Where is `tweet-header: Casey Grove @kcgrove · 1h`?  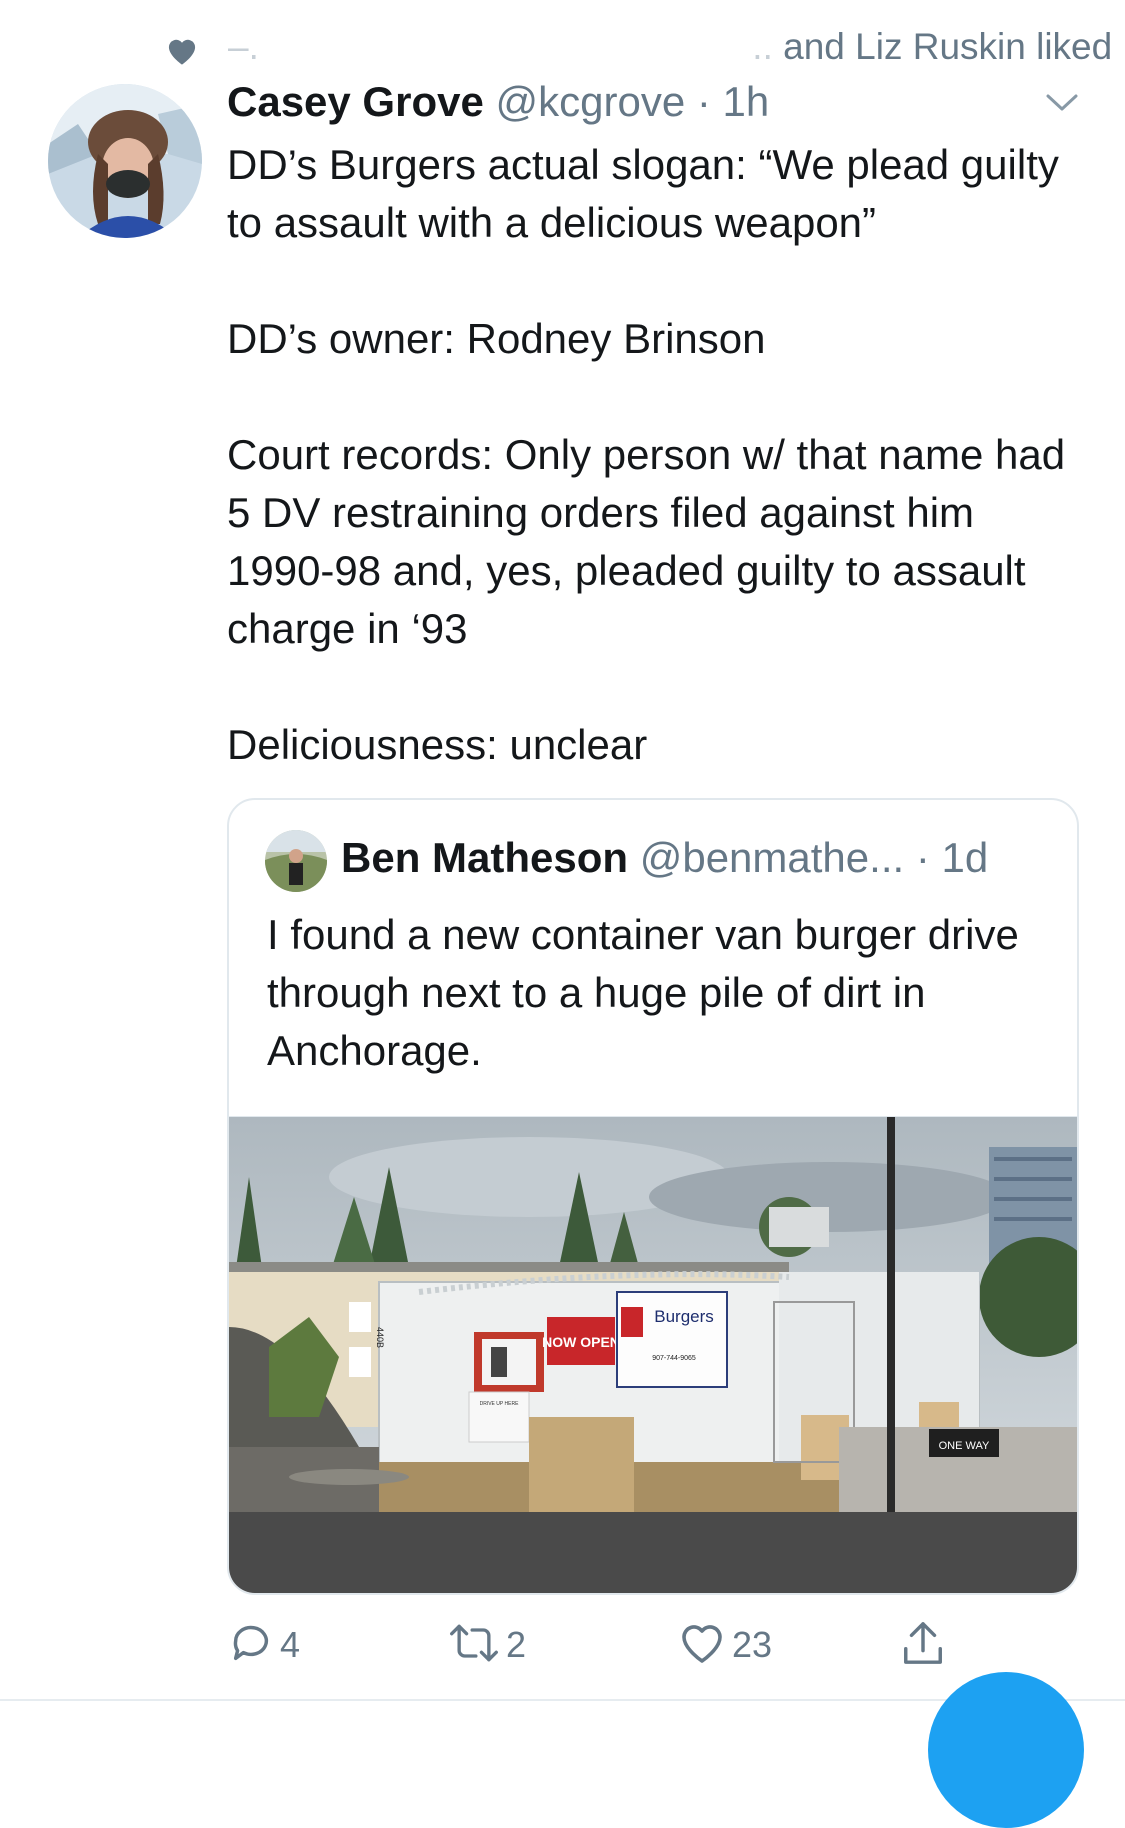
tweet-header: Casey Grove @kcgrove · 1h is located at coordinates (498, 102).